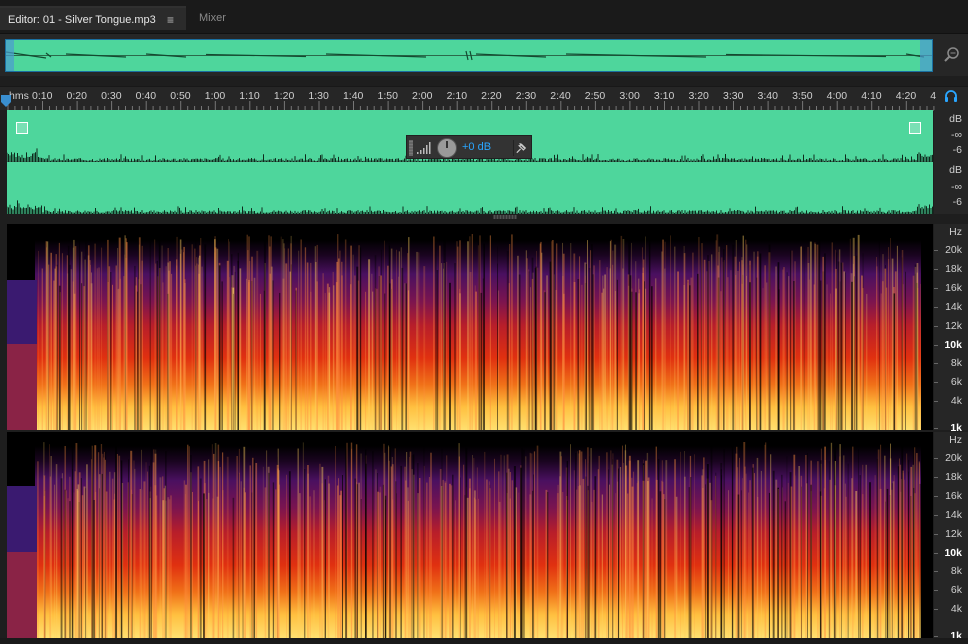 This screenshot has width=968, height=644. Describe the element at coordinates (484, 17) in the screenshot. I see `panel-tab-bar: Editor: 01 - Silver Tongue.mp3 ≡ Mixer` at that location.